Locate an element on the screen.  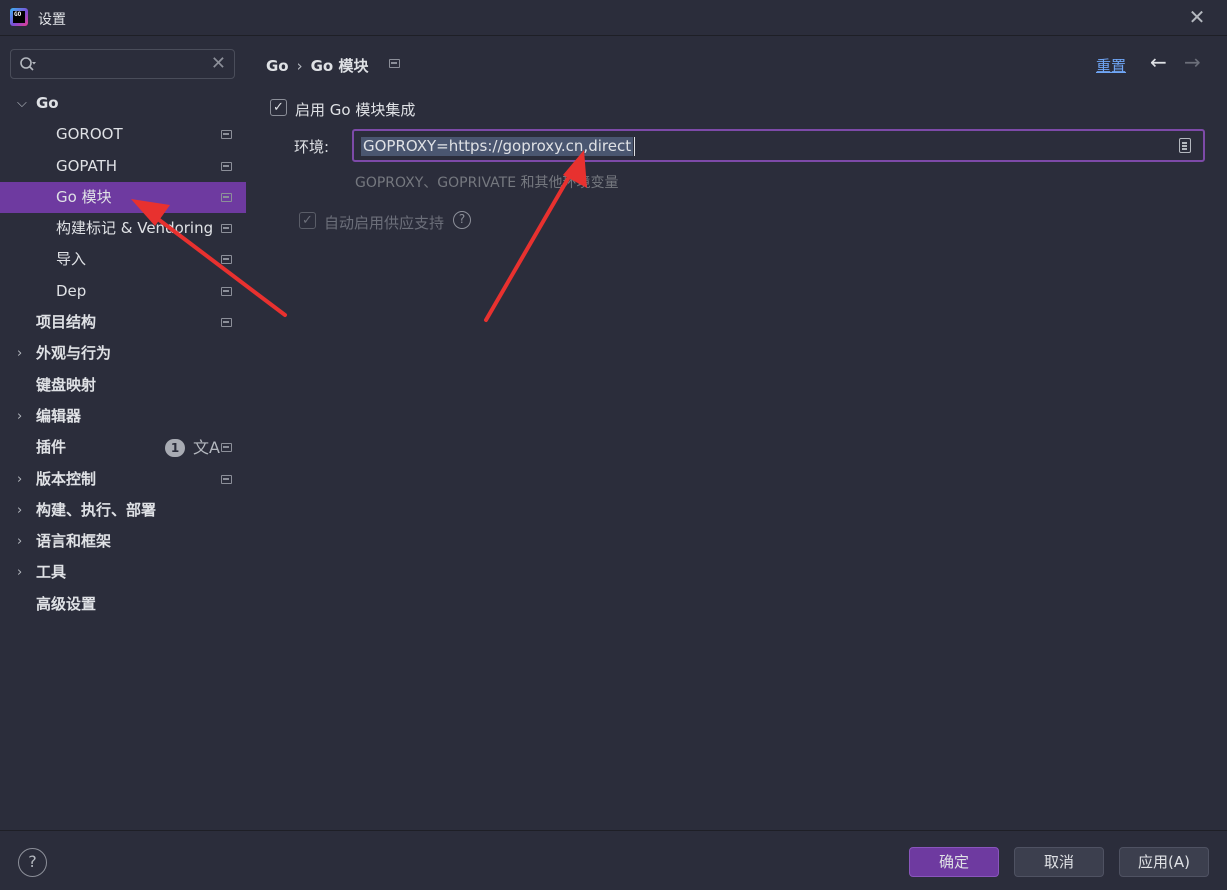
sidebar-item-project-structure: 项目结构 is located at coordinates (123, 322).